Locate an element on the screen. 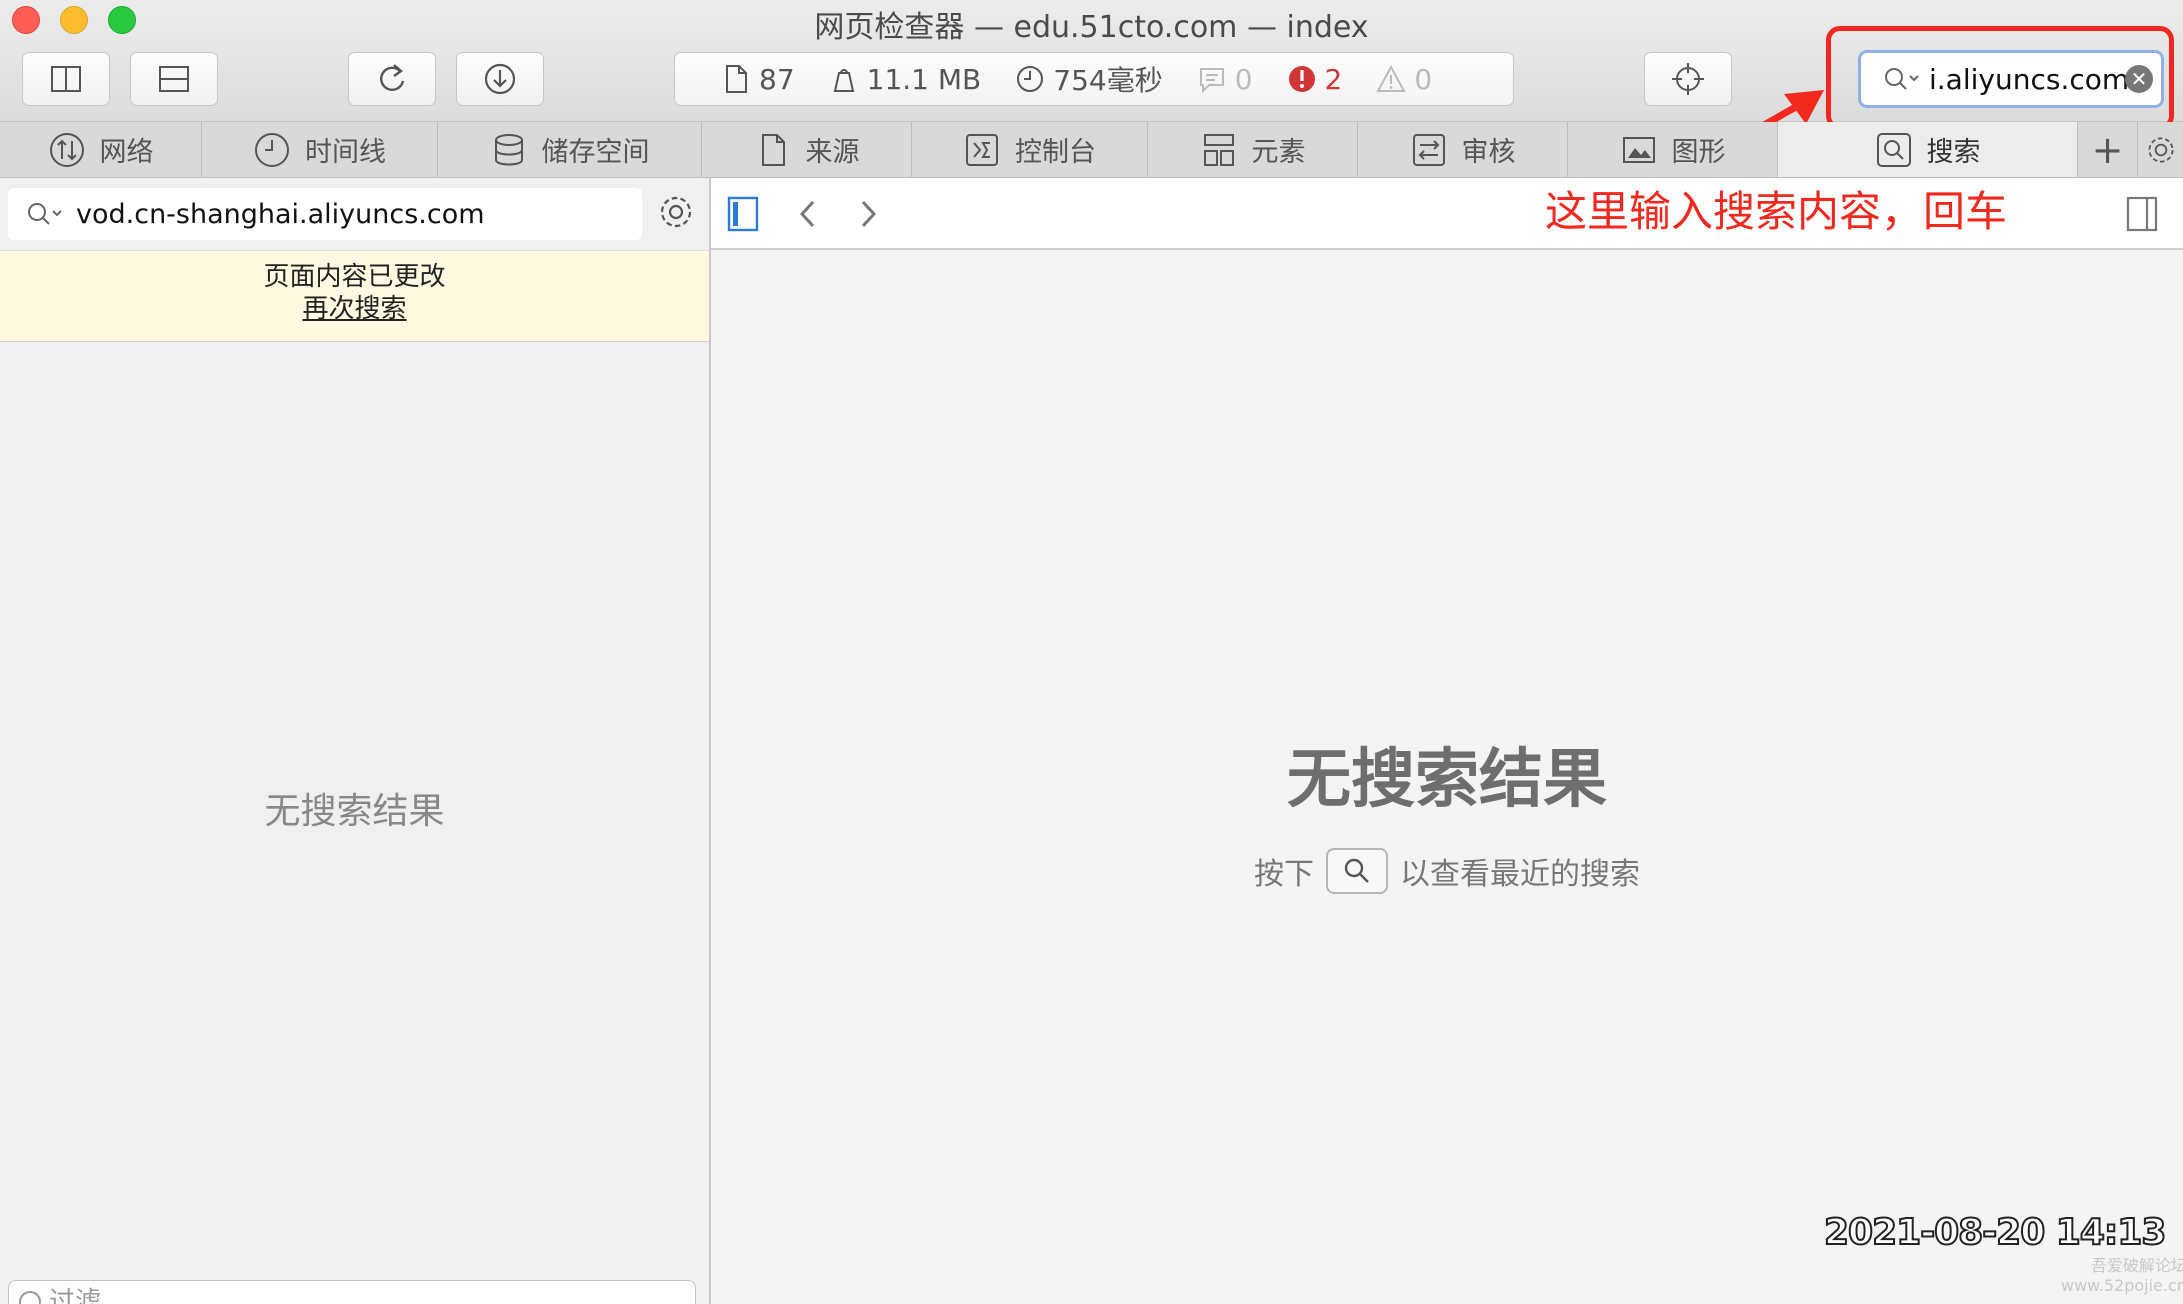 The width and height of the screenshot is (2183, 1304). watermark: 吾爱破解论坛 www.52pojie.cn is located at coordinates (2122, 1275).